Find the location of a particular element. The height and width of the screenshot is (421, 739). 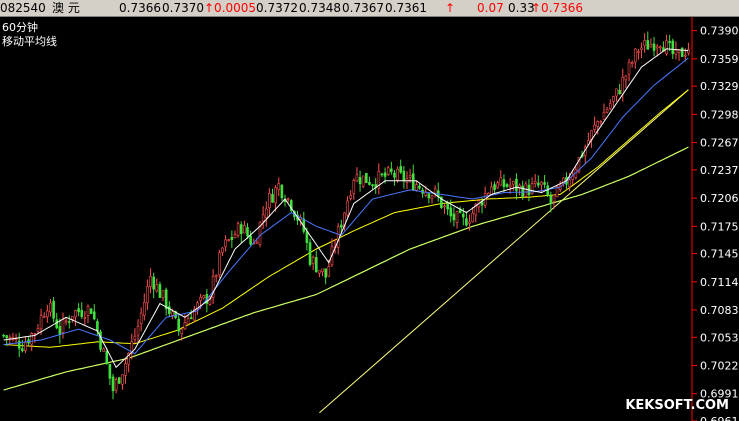

indicator-label: 移动平均线 is located at coordinates (29, 41).